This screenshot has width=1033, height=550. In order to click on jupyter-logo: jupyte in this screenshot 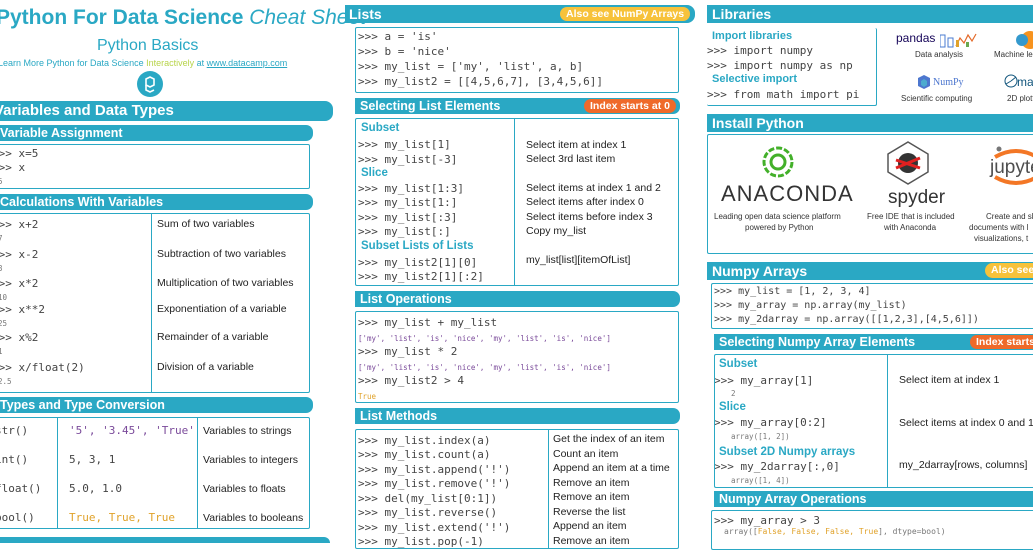, I will do `click(1011, 167)`.